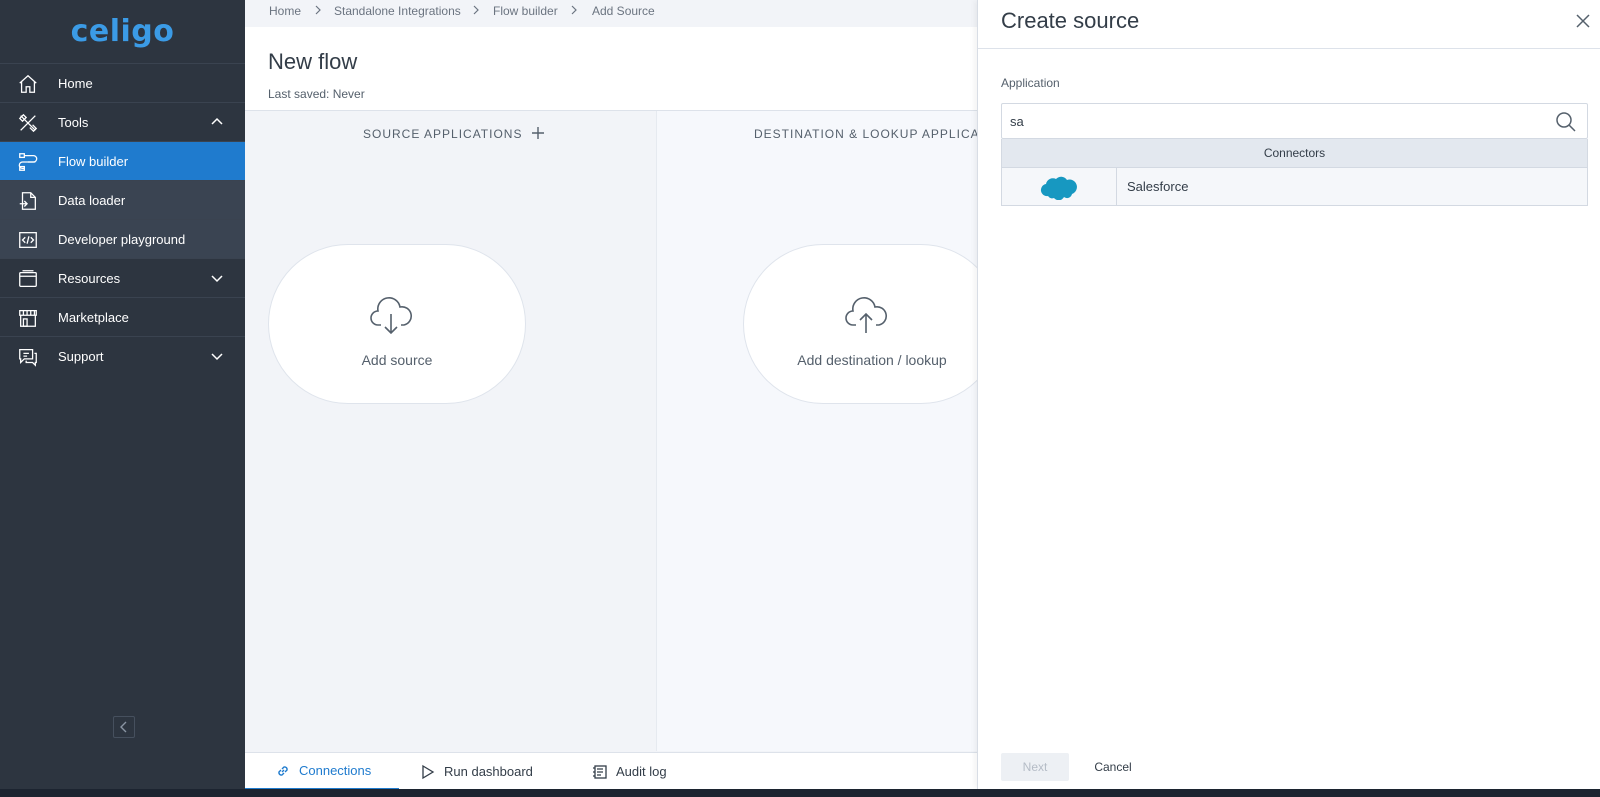 Image resolution: width=1600 pixels, height=797 pixels. Describe the element at coordinates (1270, 121) in the screenshot. I see `application-search-input` at that location.